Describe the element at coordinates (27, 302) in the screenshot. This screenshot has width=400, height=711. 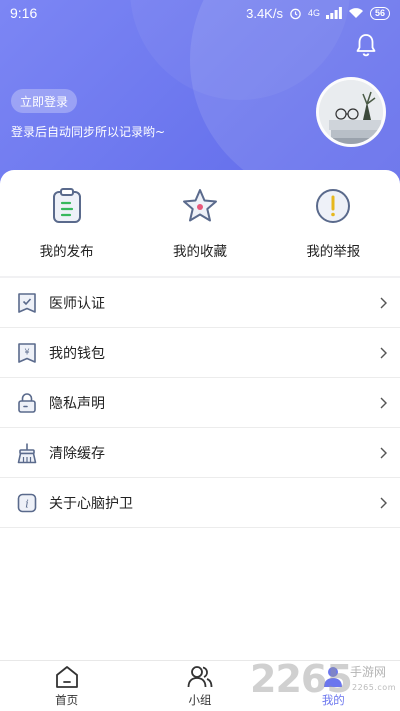
I see `certificate-icon` at that location.